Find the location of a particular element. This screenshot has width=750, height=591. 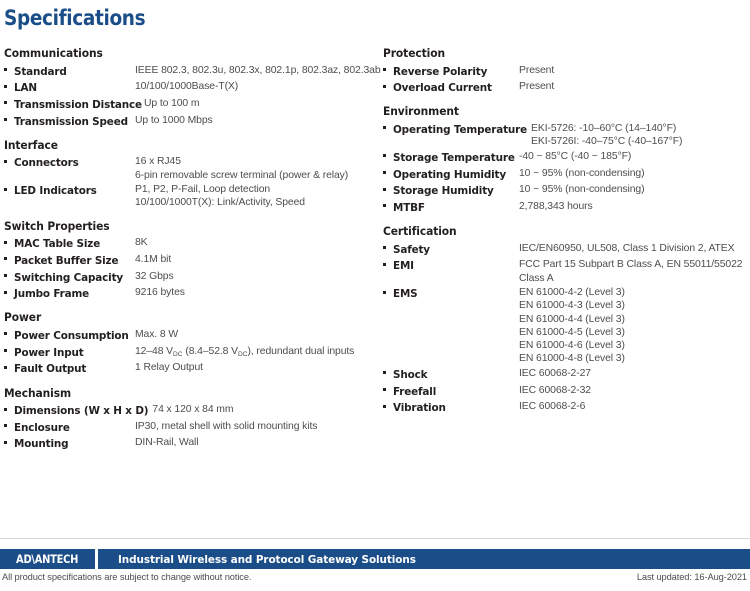

spec-label-cell: MTBF is located at coordinates (456, 207).